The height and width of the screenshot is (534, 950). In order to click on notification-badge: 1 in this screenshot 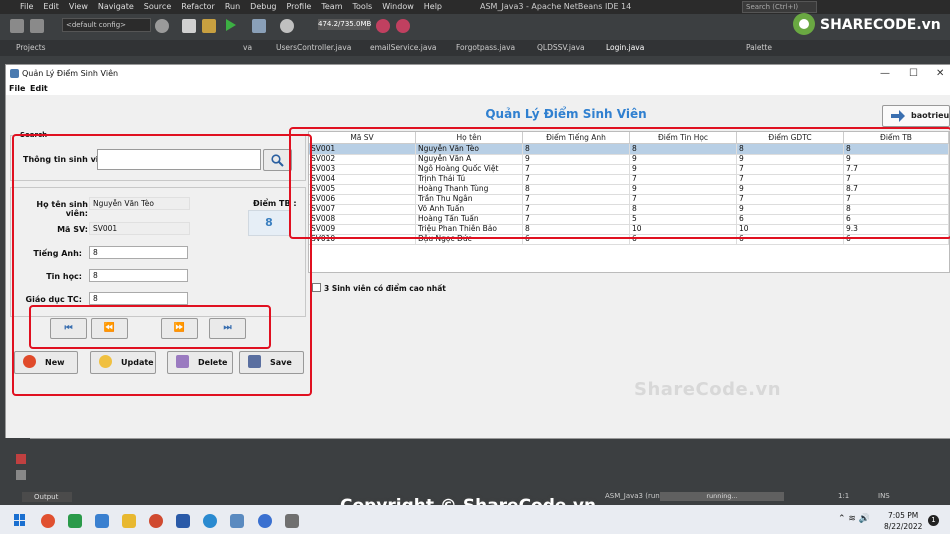, I will do `click(933, 520)`.